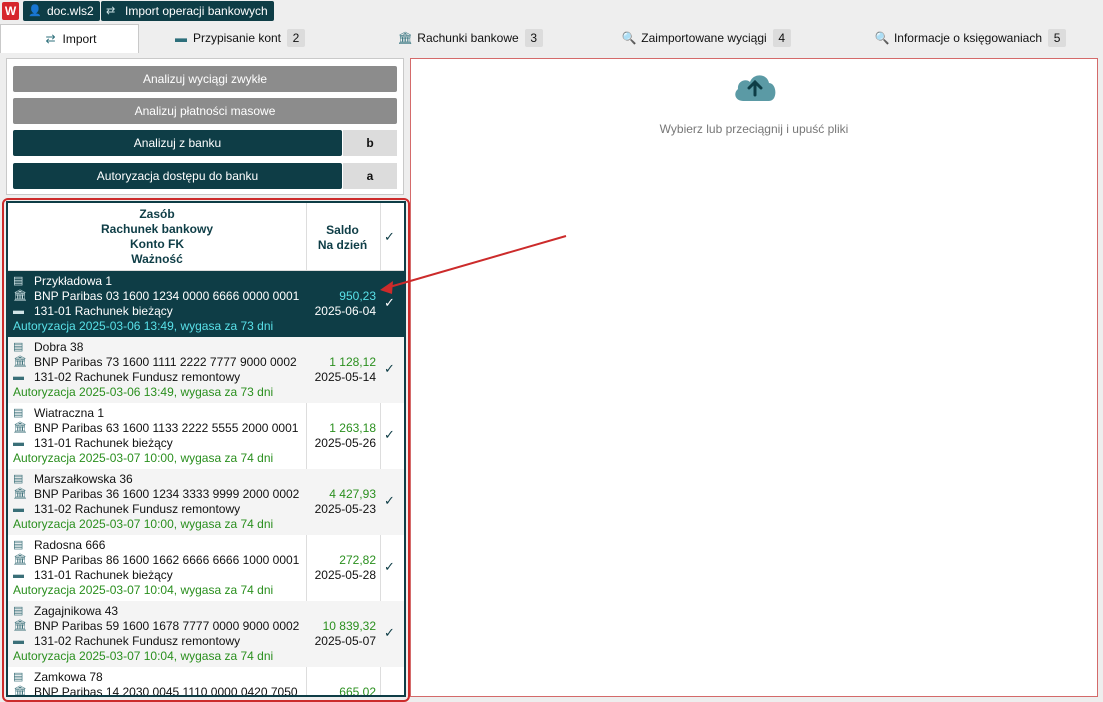 The width and height of the screenshot is (1103, 702). Describe the element at coordinates (342, 245) in the screenshot. I see `header-line: Na dzień` at that location.